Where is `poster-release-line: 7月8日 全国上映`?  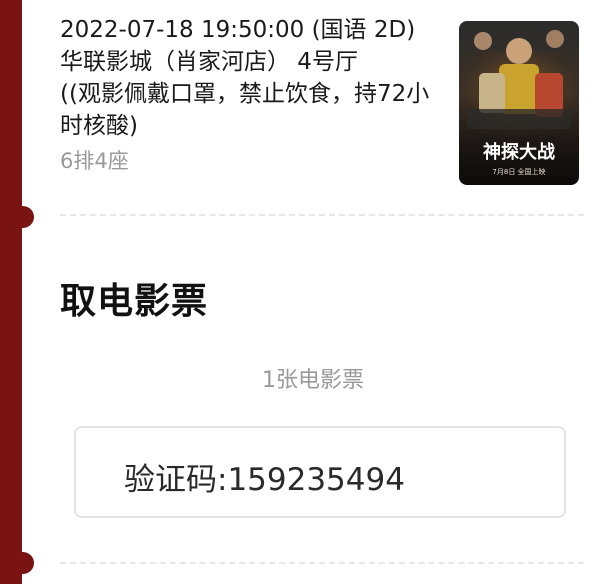
poster-release-line: 7月8日 全国上映 is located at coordinates (518, 171).